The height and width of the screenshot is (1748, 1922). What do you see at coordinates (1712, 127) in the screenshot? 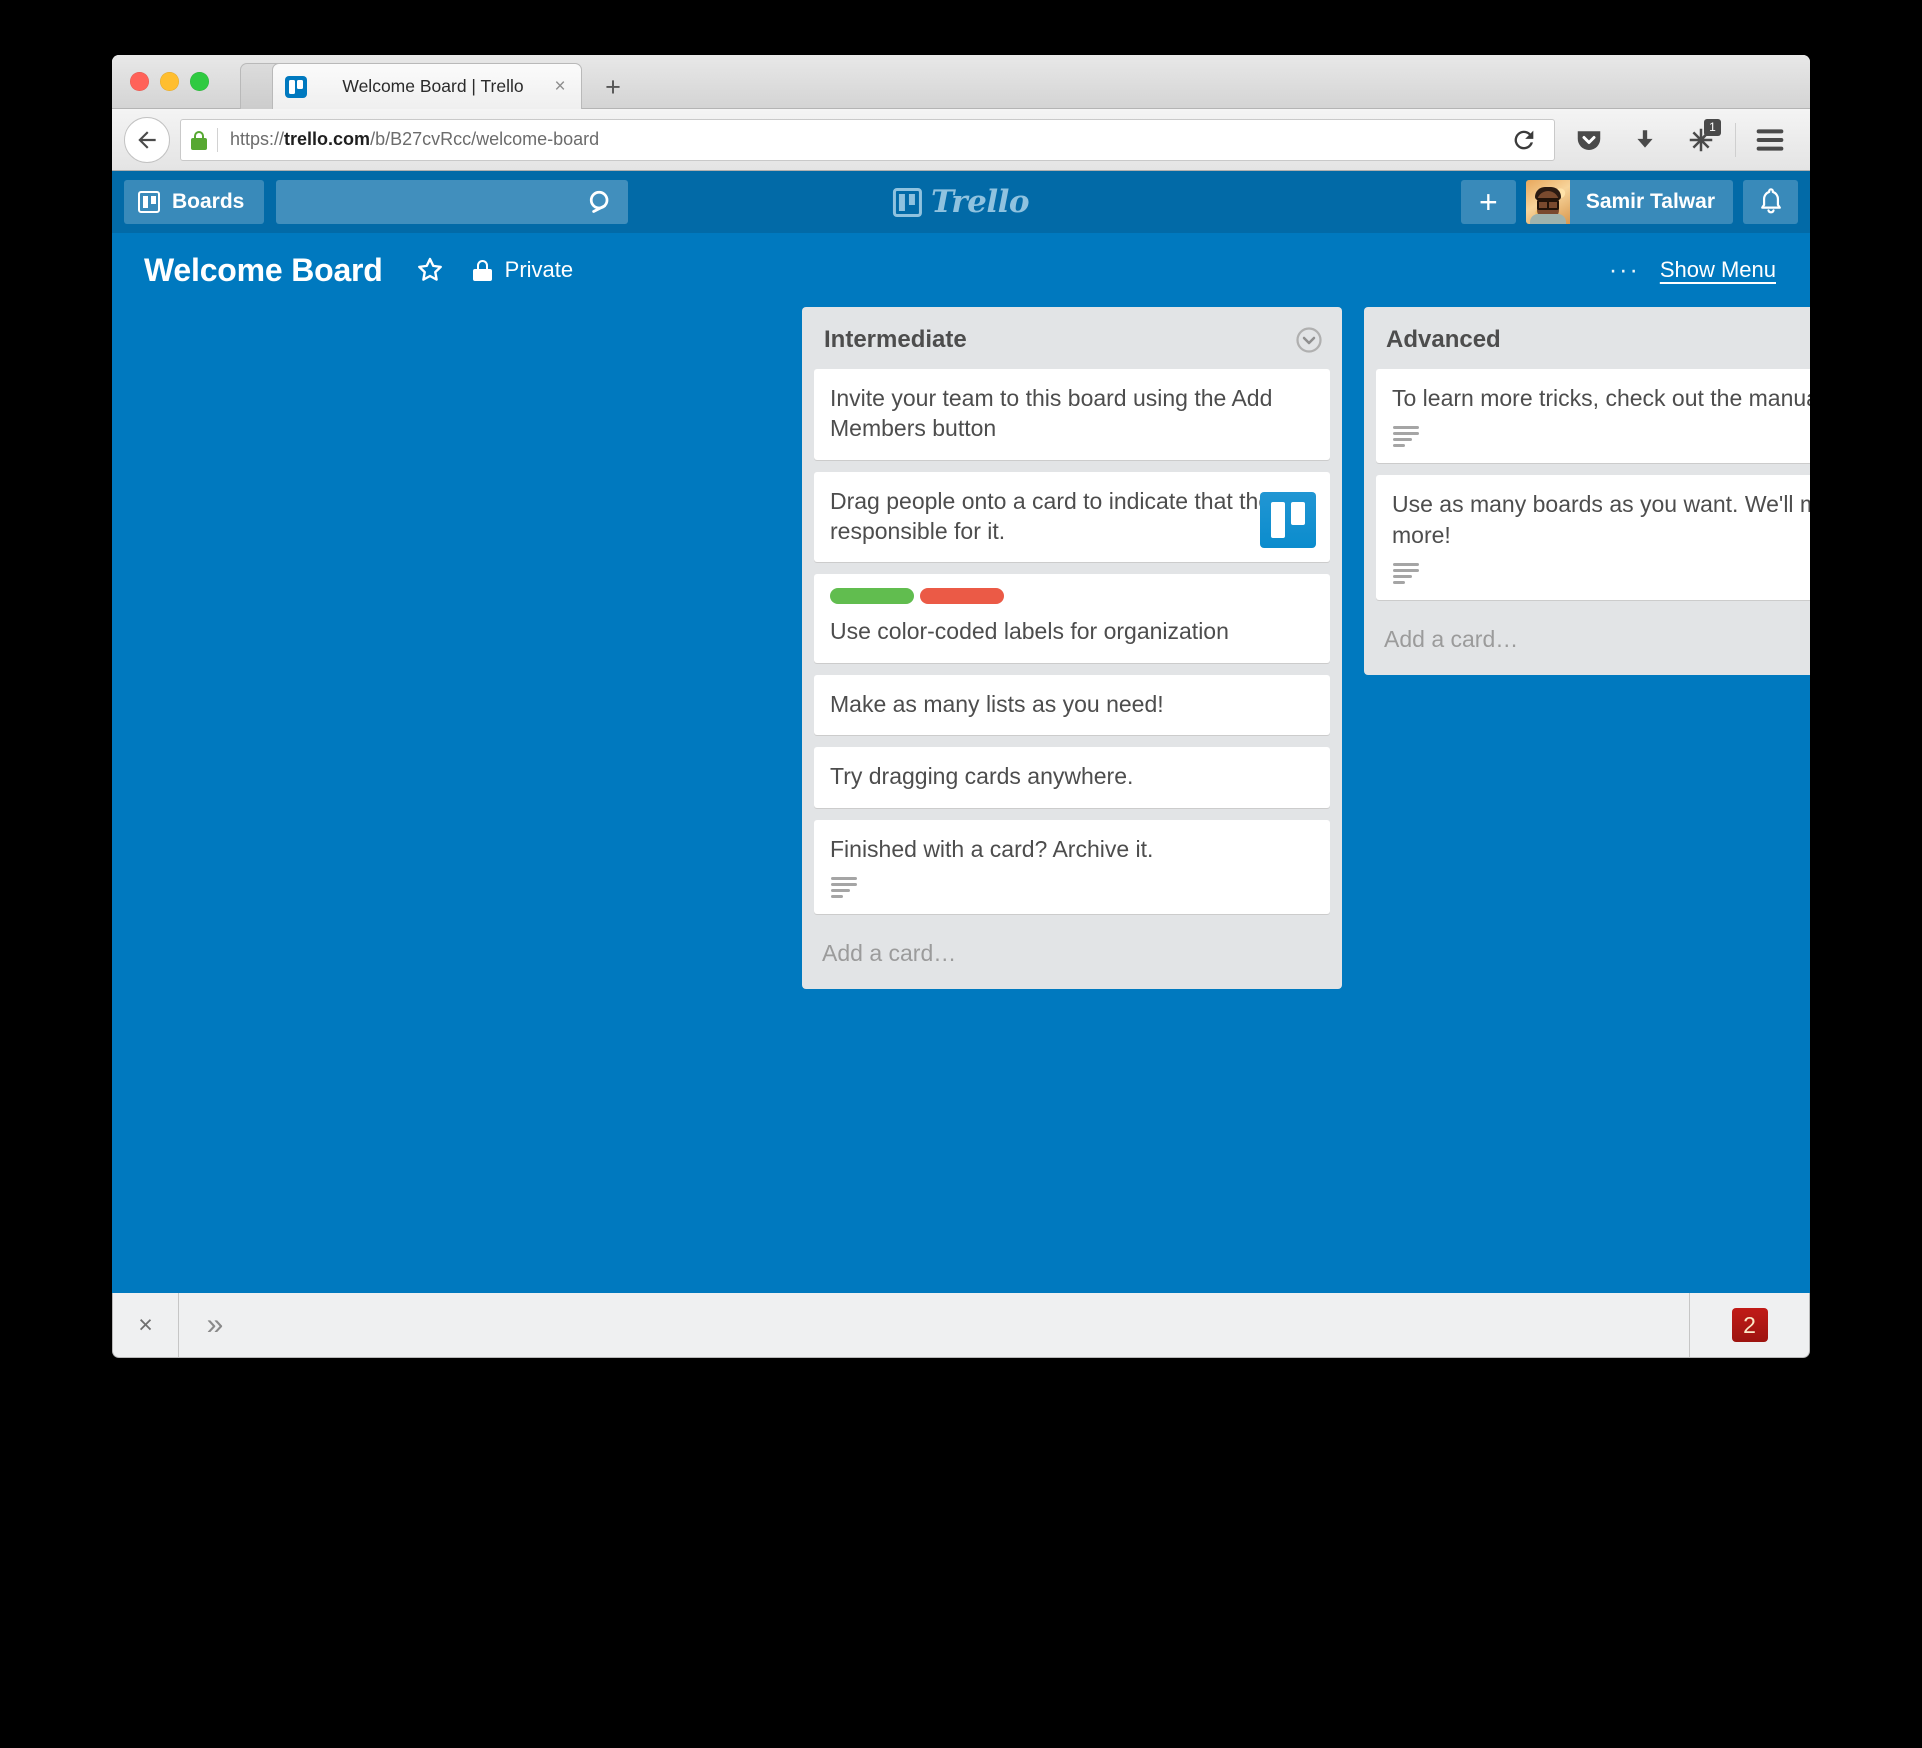
I see `extension-count-badge: 1` at bounding box center [1712, 127].